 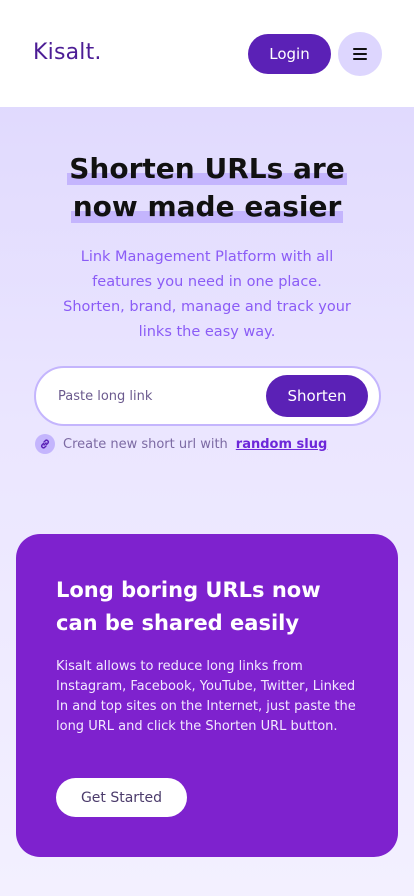 I want to click on random-slug-helper: Create new short url with random slug, so click(x=181, y=444).